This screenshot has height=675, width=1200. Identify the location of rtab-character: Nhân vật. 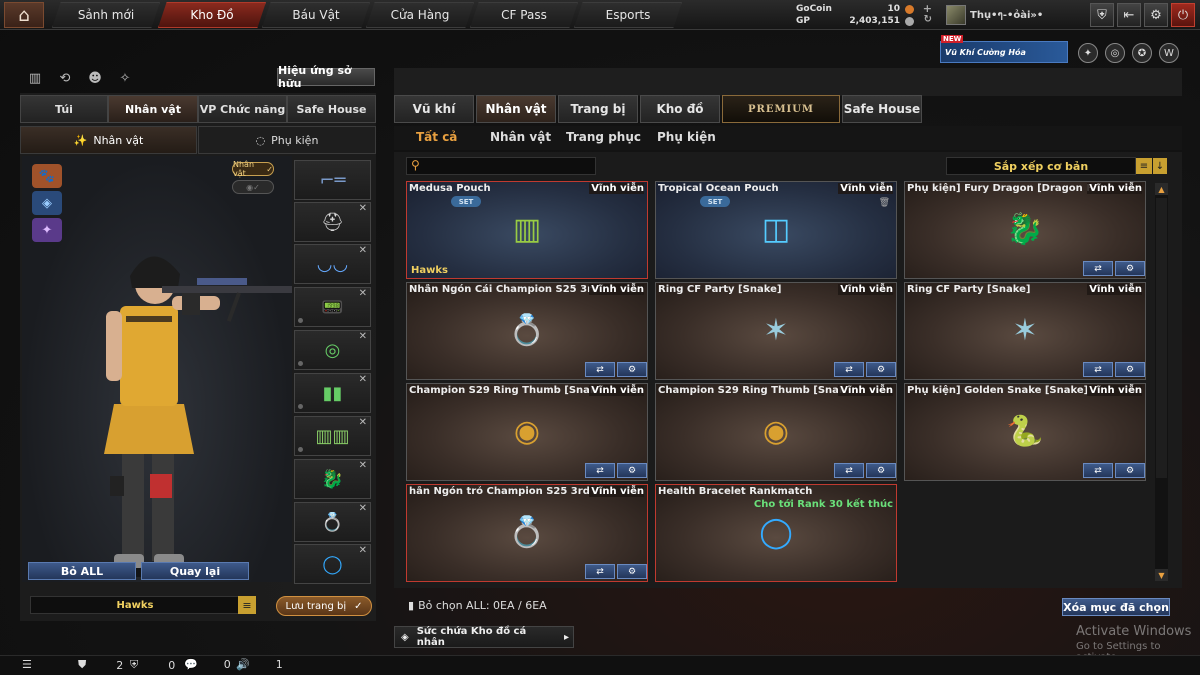
(516, 109).